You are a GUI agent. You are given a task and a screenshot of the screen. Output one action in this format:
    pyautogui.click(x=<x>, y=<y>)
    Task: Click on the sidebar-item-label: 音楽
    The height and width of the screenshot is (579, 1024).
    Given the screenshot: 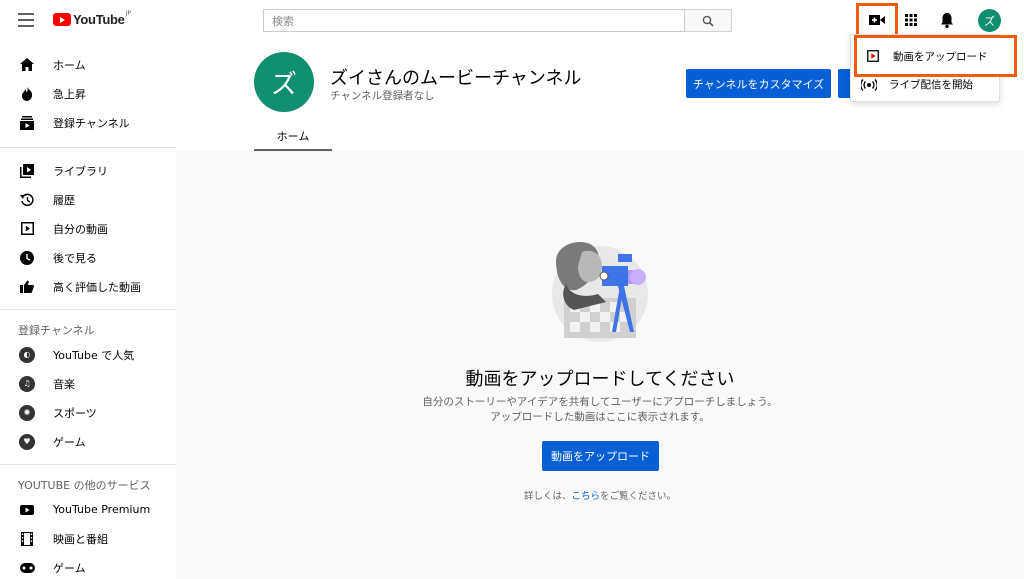 What is the action you would take?
    pyautogui.click(x=64, y=384)
    